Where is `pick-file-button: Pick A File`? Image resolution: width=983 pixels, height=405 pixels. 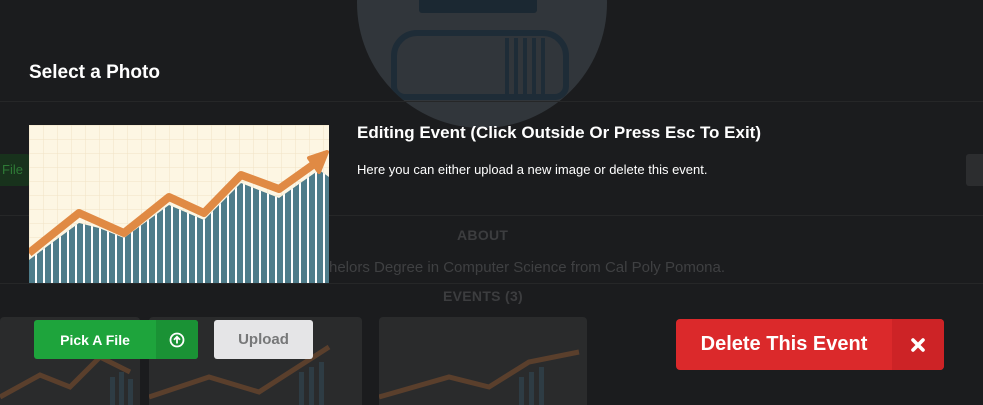
pick-file-button: Pick A File is located at coordinates (116, 339).